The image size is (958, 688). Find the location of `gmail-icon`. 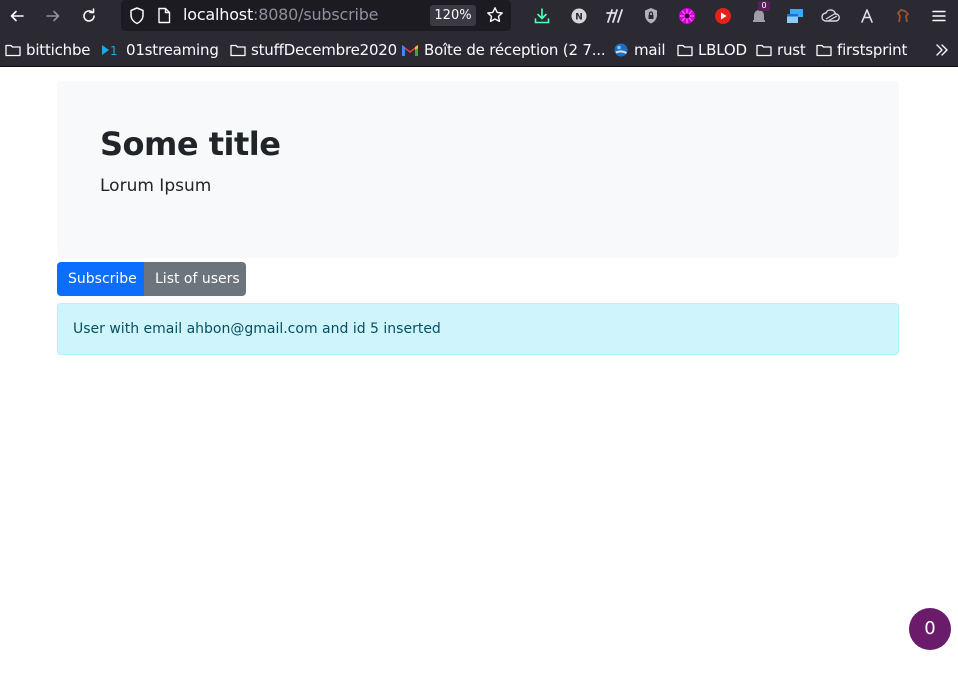

gmail-icon is located at coordinates (410, 50).